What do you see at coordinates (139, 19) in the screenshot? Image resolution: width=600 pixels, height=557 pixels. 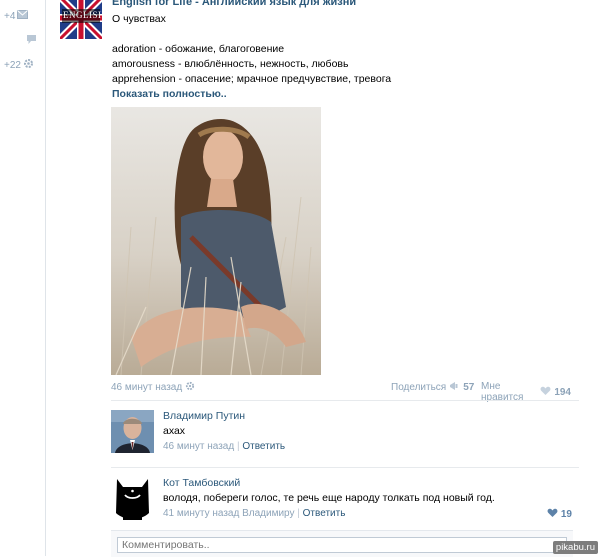 I see `post-title: О чувствах` at bounding box center [139, 19].